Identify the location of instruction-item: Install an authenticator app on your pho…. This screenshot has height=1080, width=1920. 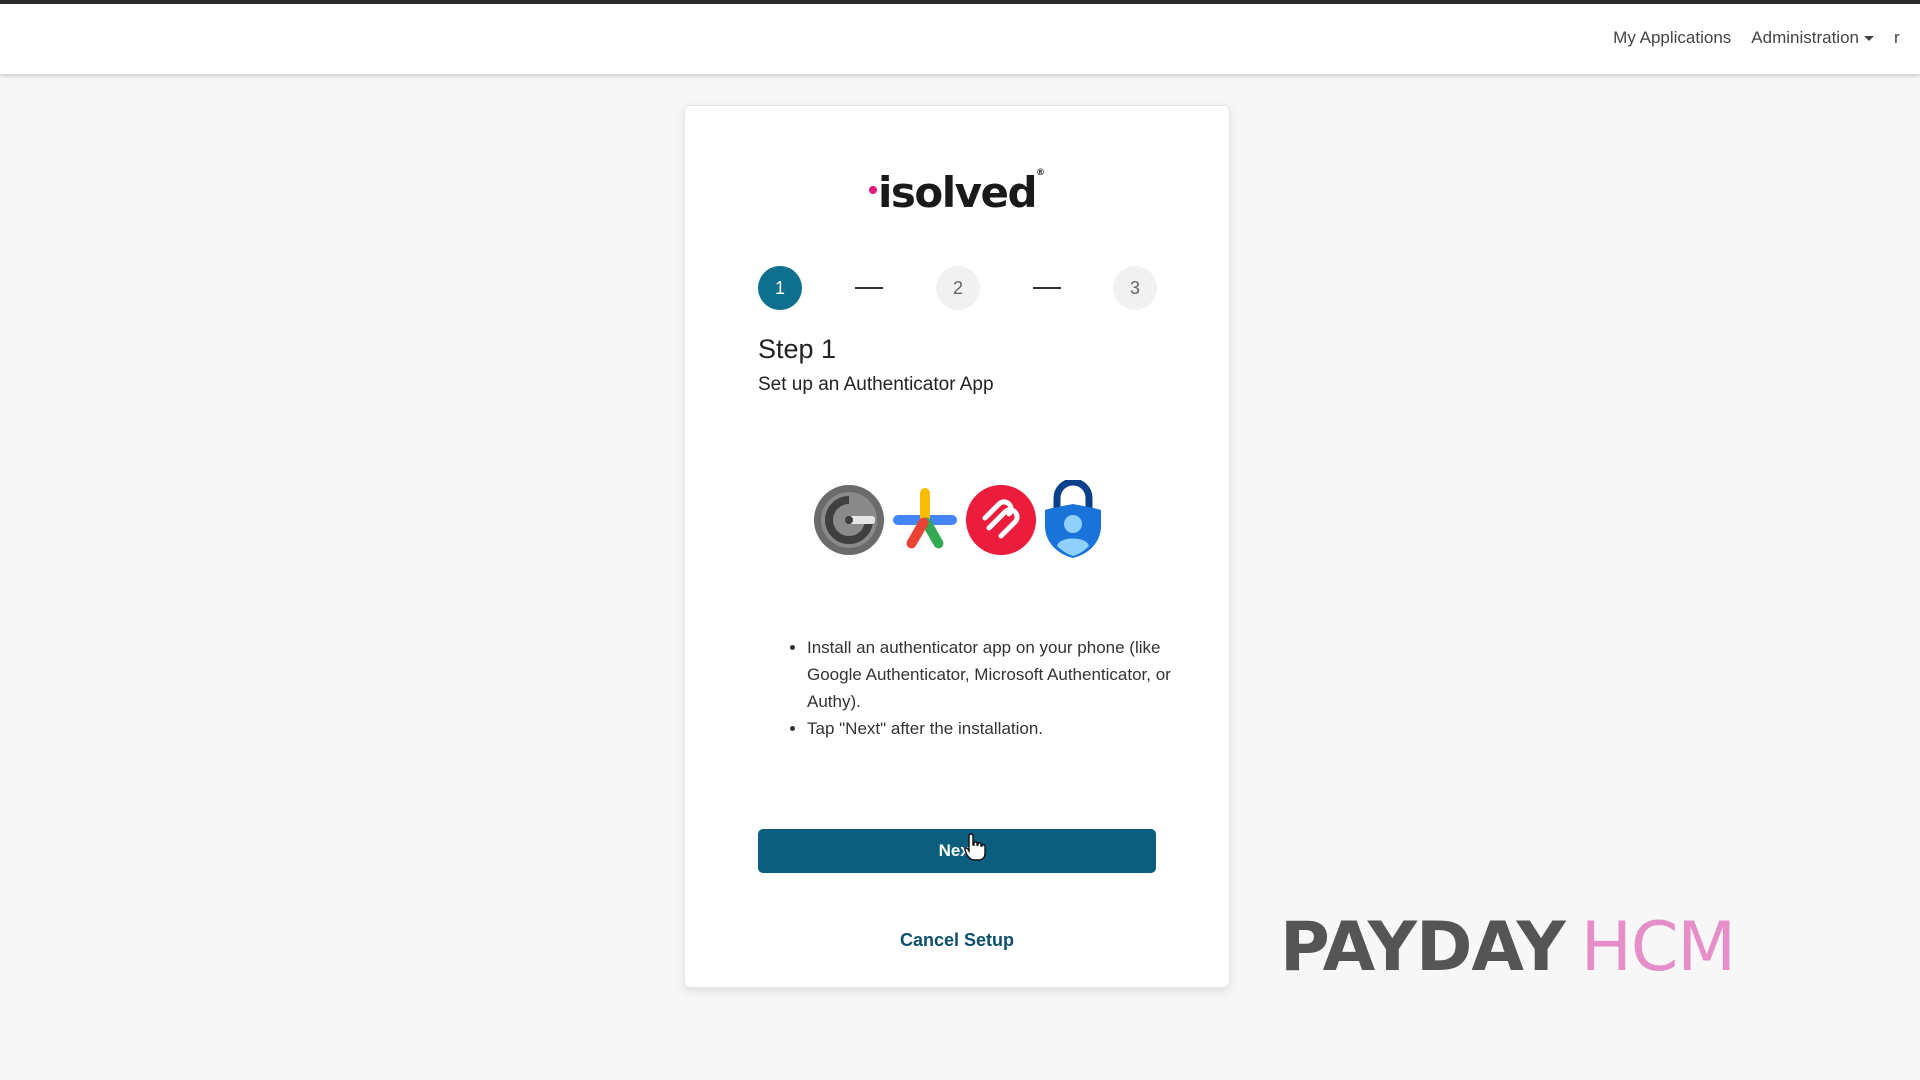
(1007, 674).